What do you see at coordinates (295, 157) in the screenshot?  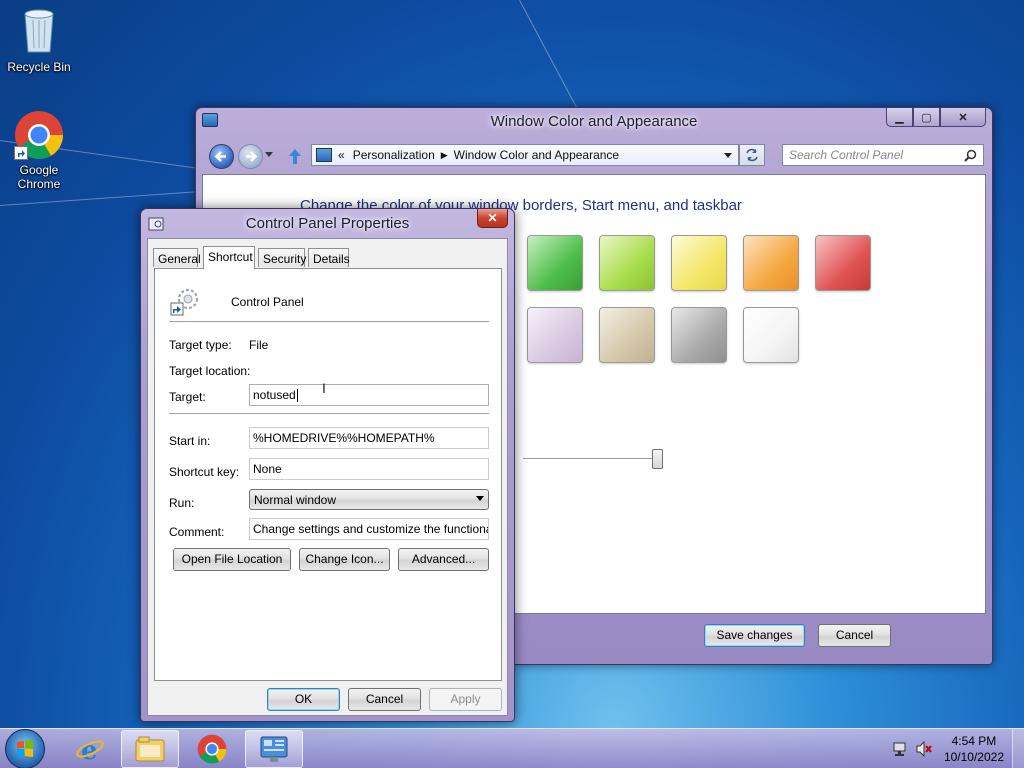 I see `up-arrow-icon` at bounding box center [295, 157].